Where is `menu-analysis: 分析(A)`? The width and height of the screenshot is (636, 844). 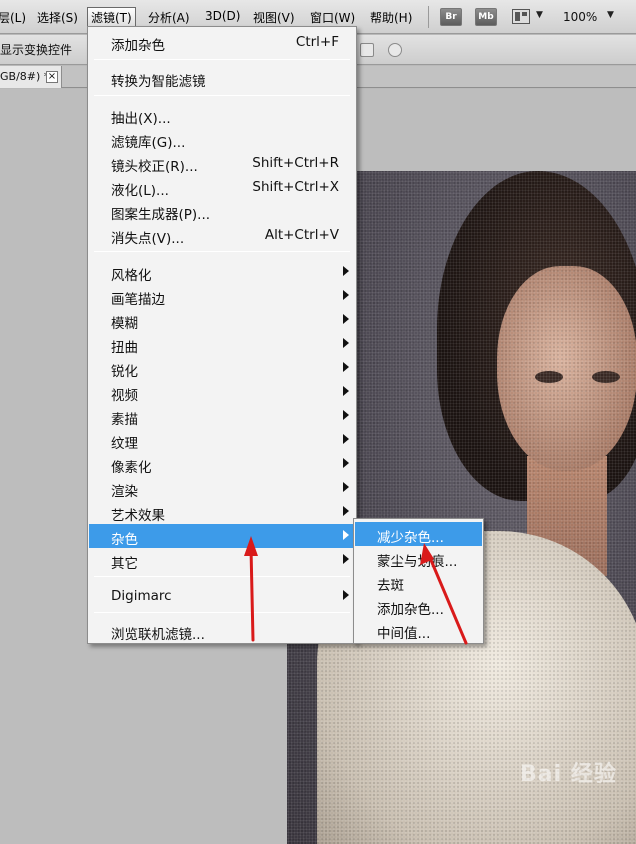 menu-analysis: 分析(A) is located at coordinates (169, 17).